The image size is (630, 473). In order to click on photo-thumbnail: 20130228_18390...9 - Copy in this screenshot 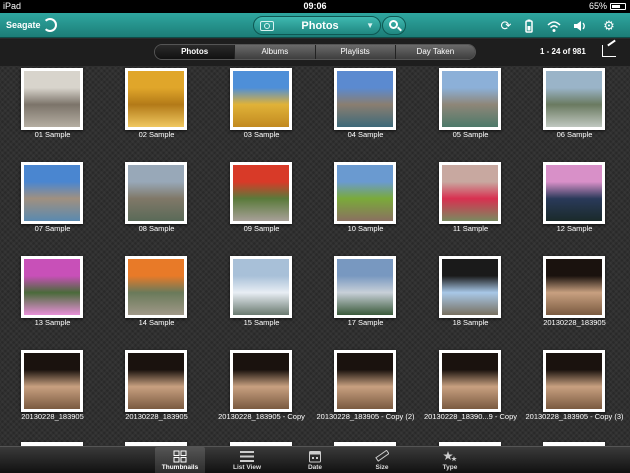, I will do `click(470, 395)`.